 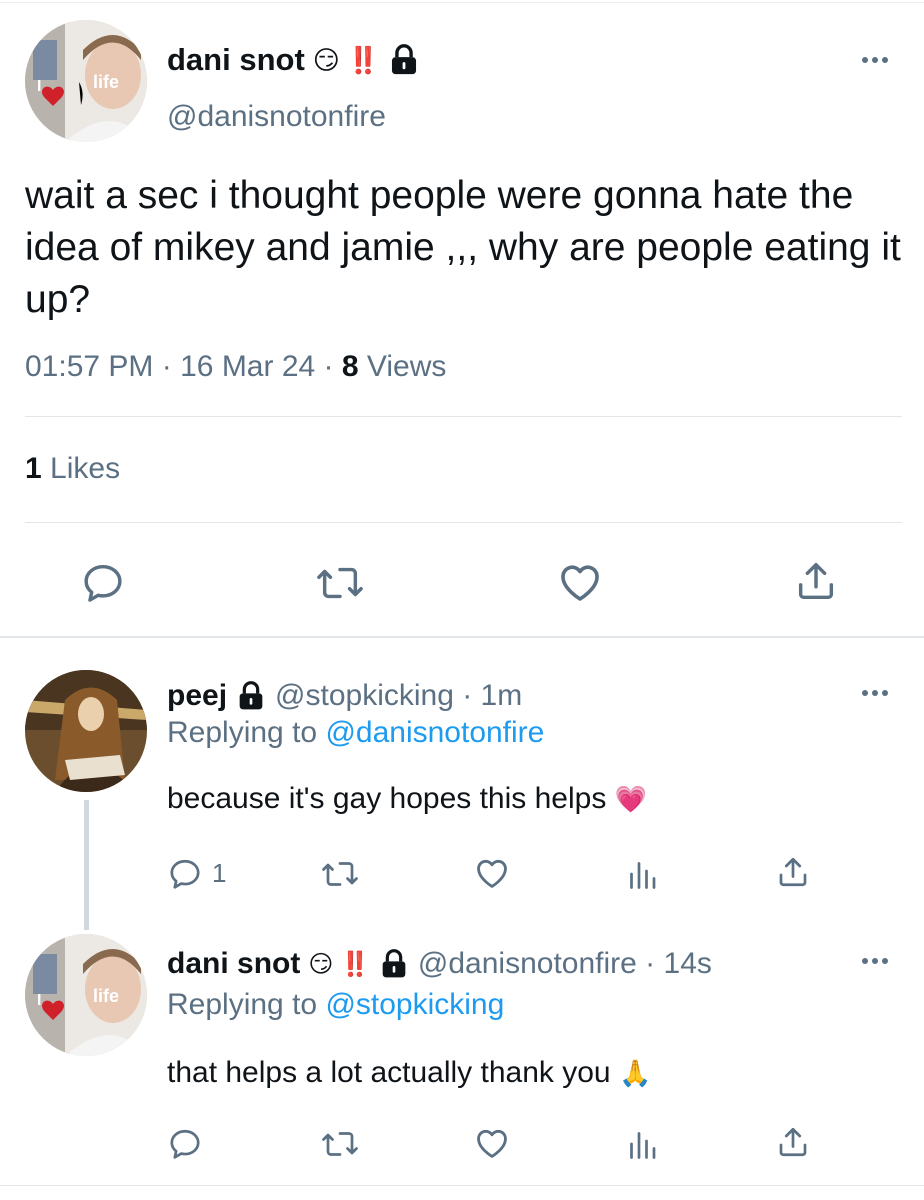 I want to click on views-label: Views, so click(x=406, y=366).